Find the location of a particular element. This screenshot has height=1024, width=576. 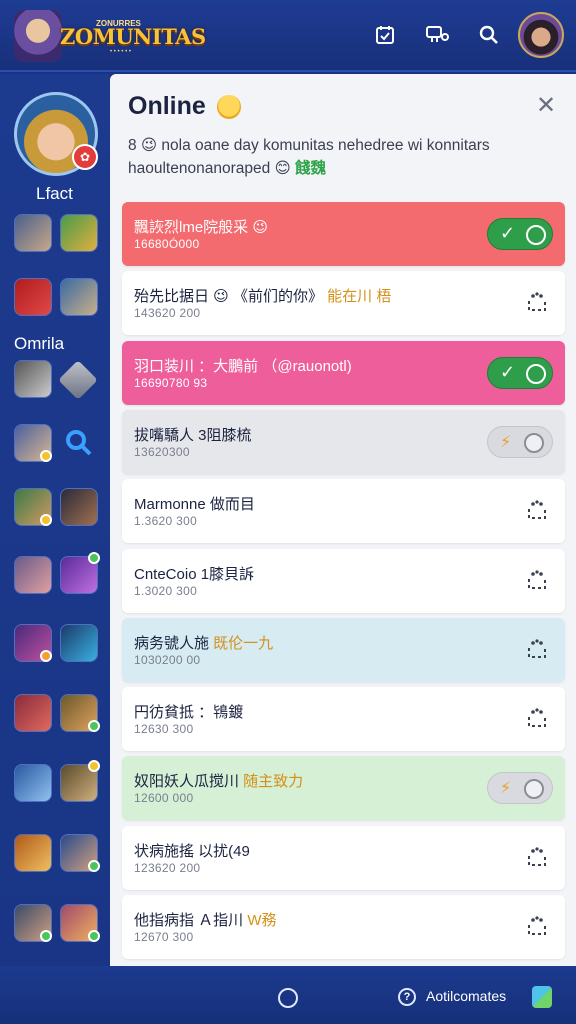

list-item-name: 病务號人施 既伦一九 is located at coordinates (203, 642).